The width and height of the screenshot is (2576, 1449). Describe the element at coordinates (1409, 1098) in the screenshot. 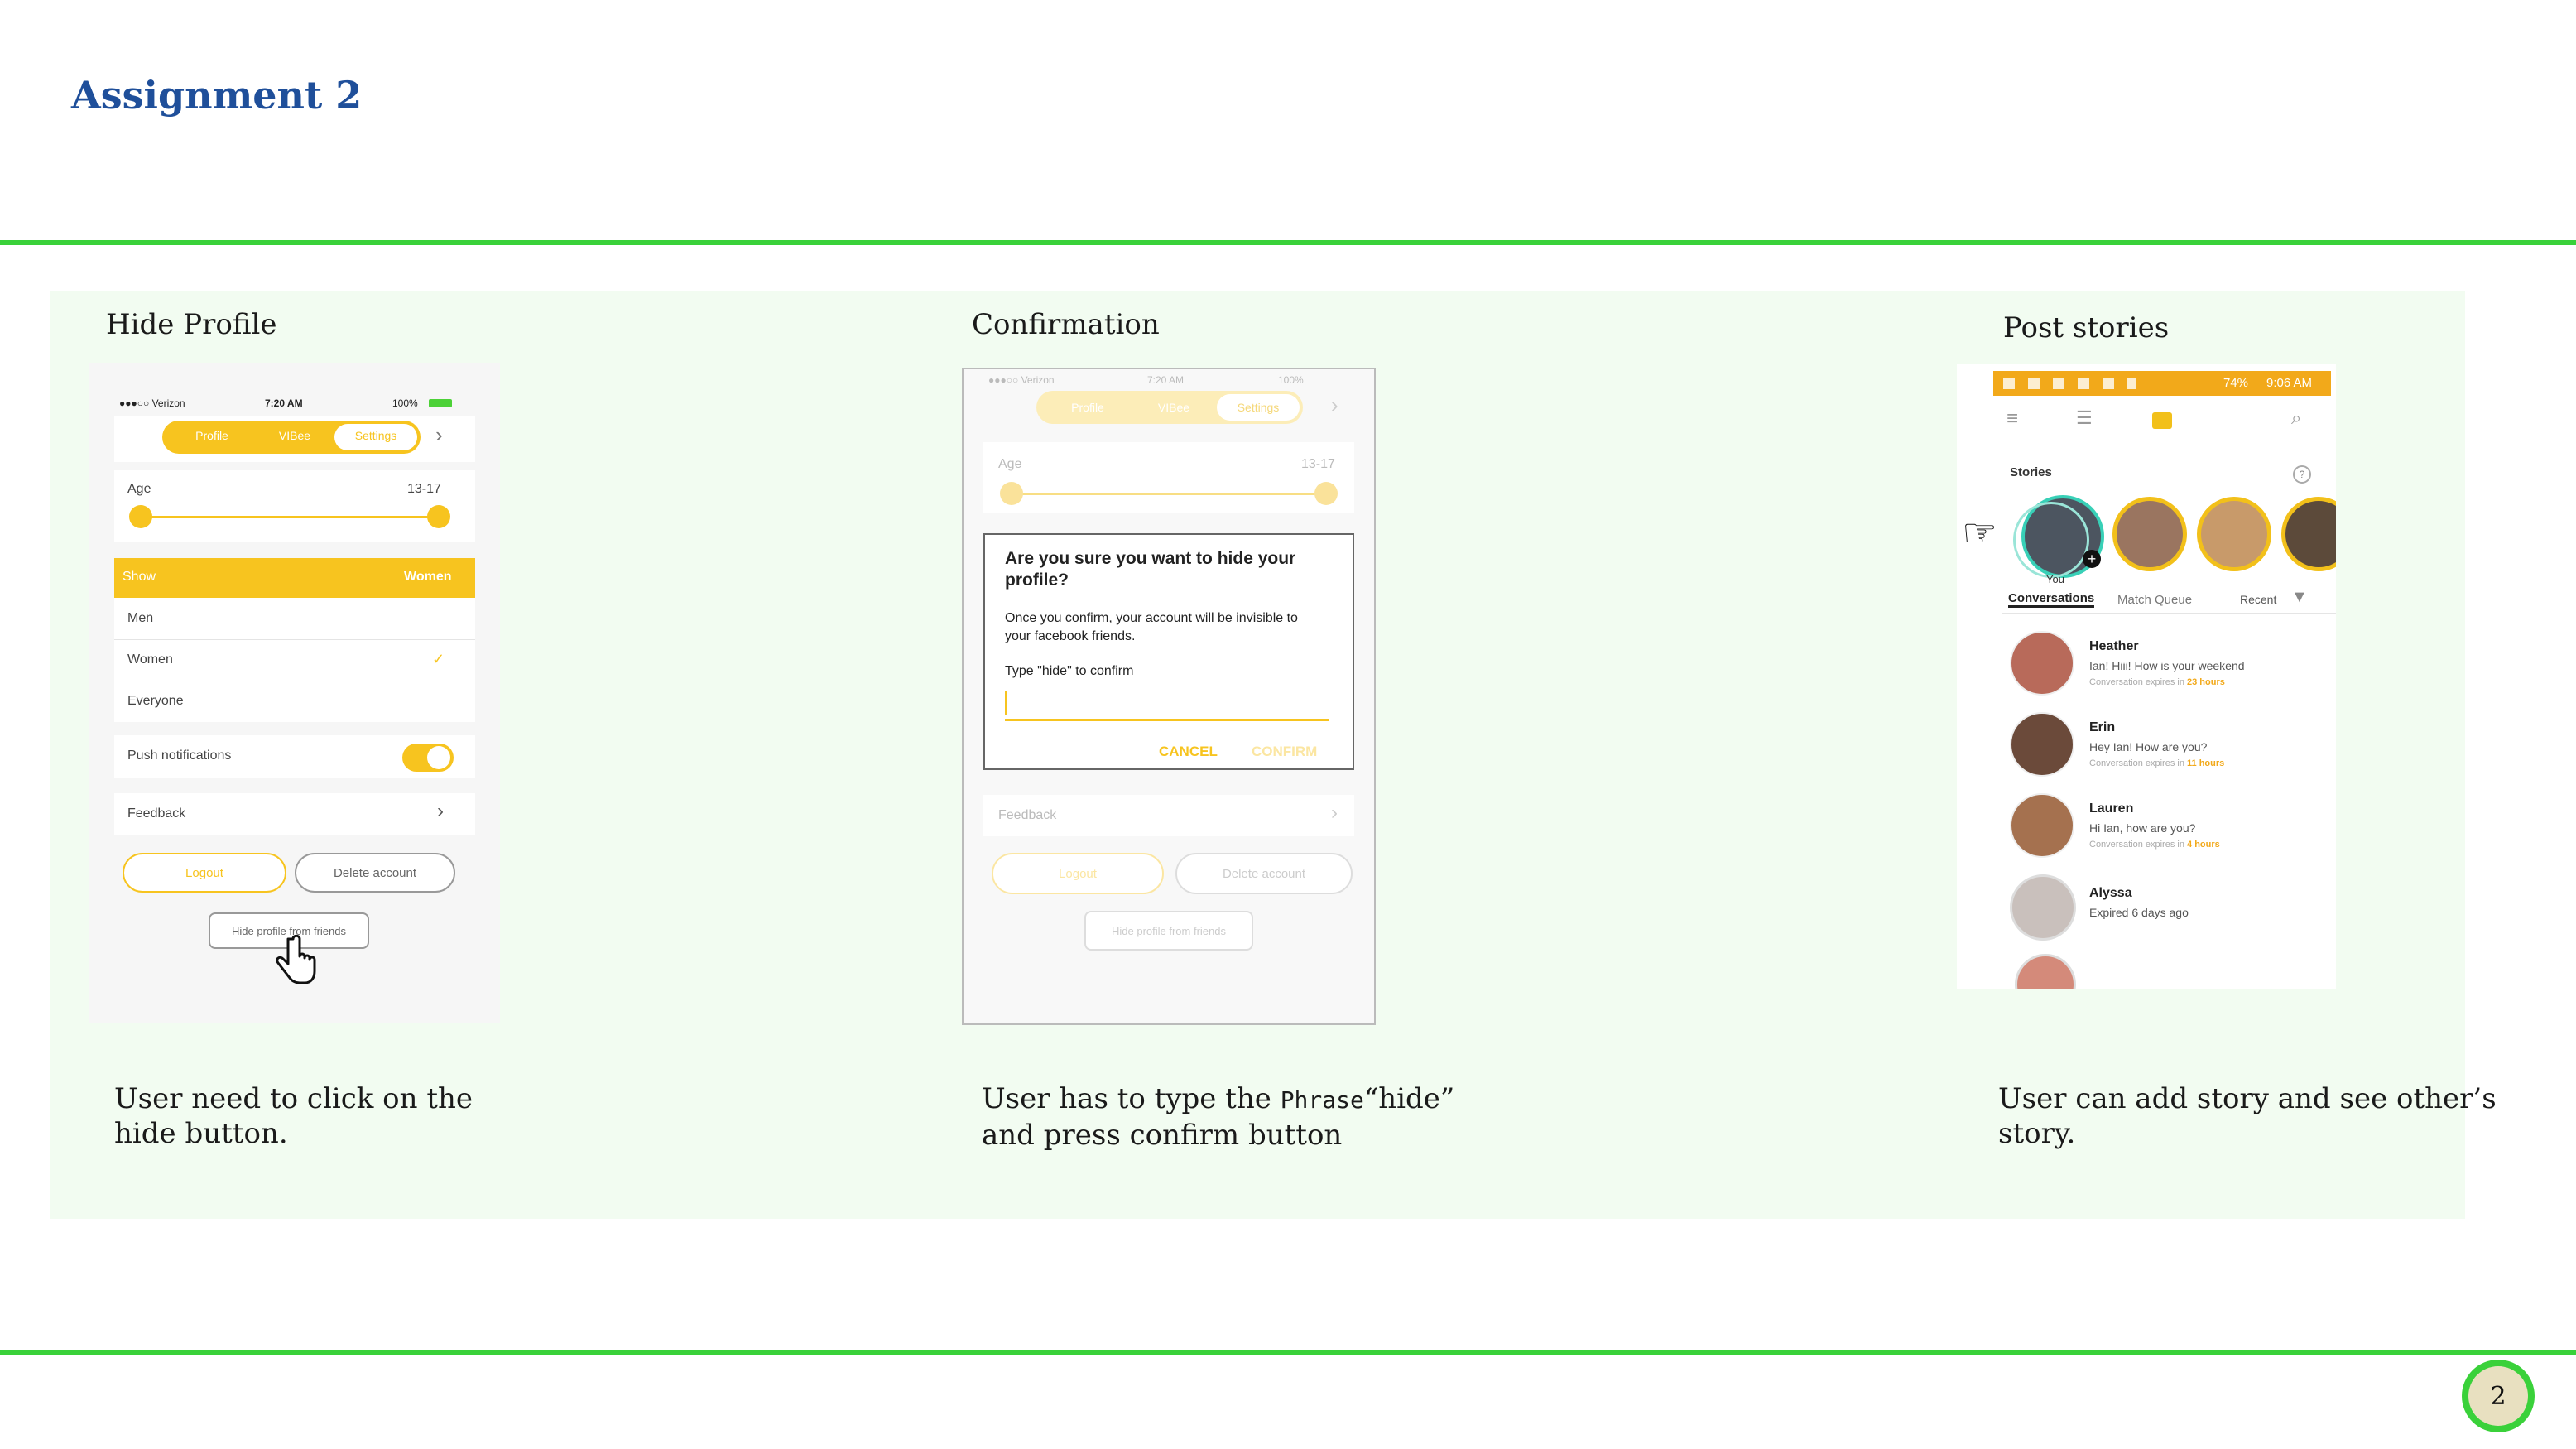

I see `caption-text: “hide”` at that location.